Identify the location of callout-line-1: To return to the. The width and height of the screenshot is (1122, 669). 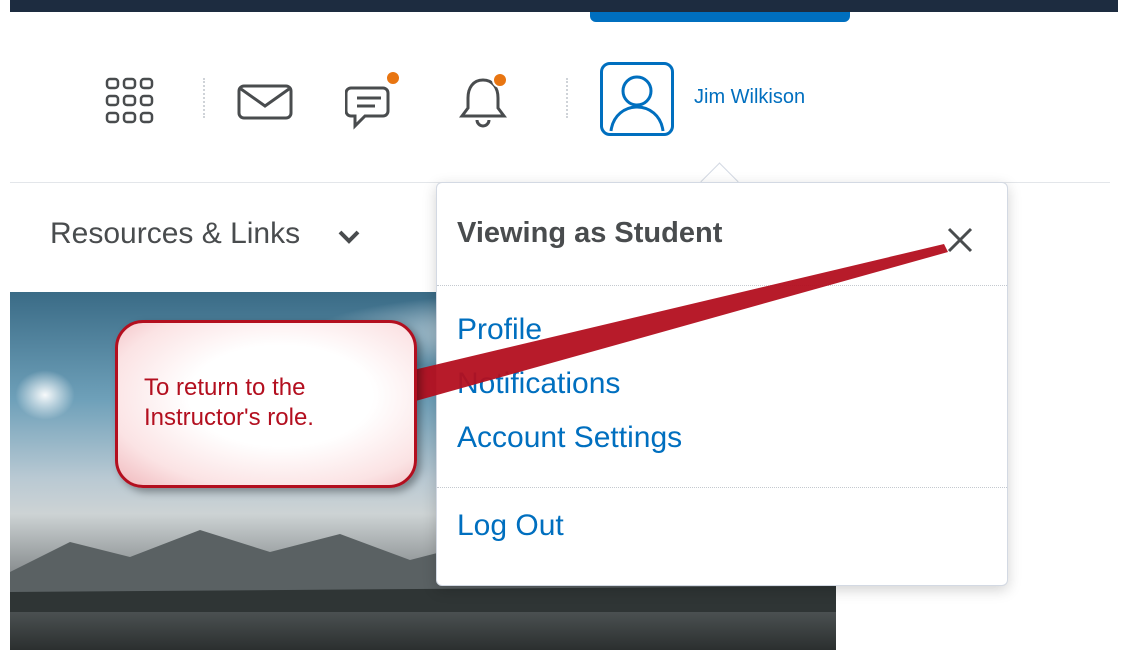
(225, 387).